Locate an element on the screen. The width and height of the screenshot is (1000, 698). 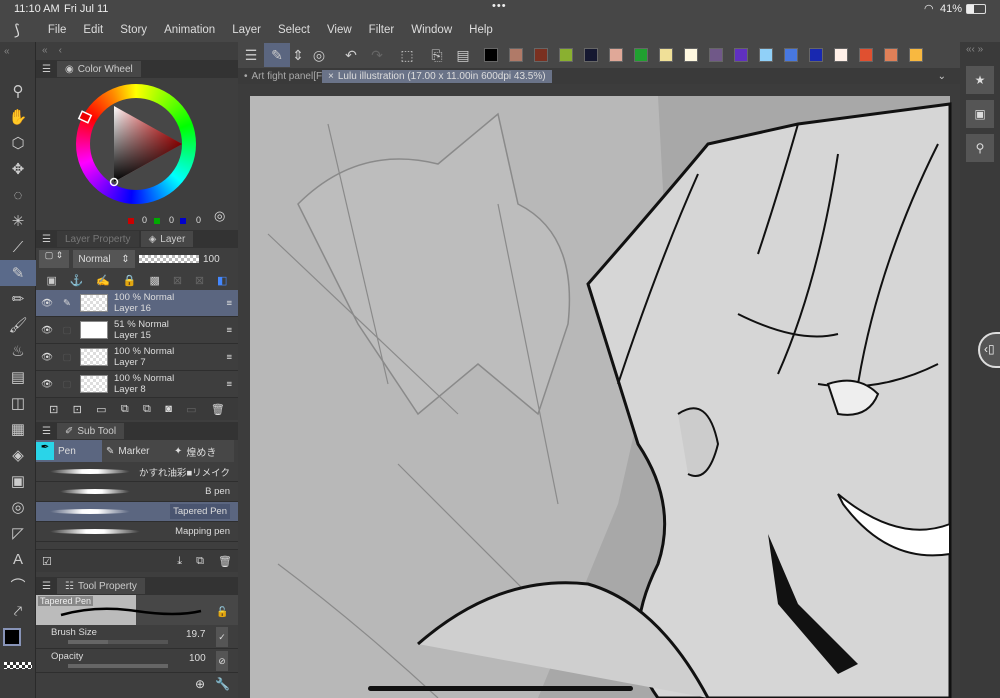
menu-window: Window is located at coordinates (431, 30).